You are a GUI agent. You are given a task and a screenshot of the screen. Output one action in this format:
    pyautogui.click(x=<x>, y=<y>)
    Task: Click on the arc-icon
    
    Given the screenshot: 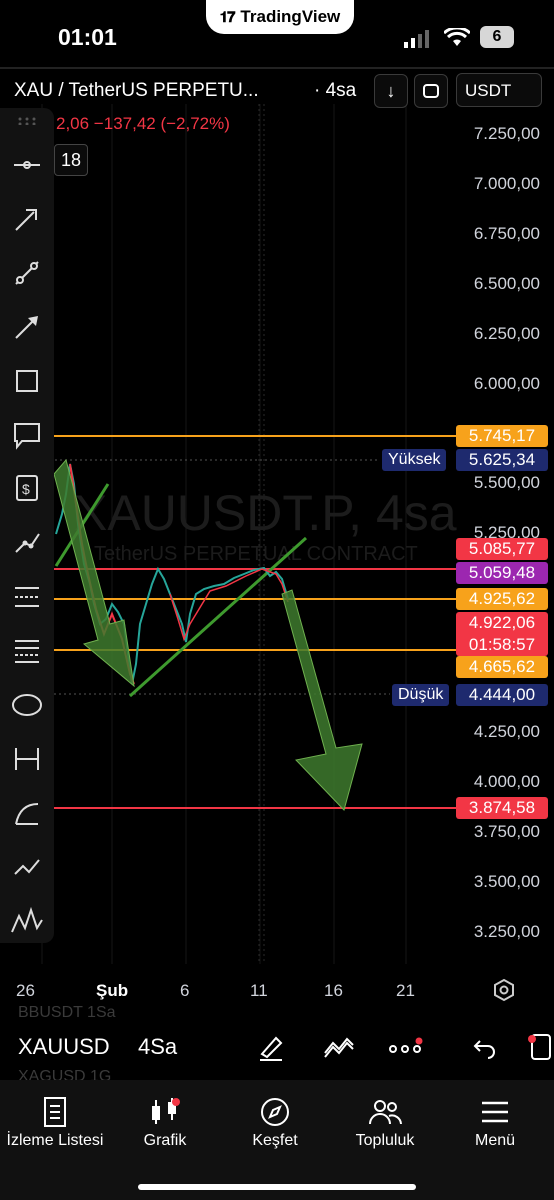 What is the action you would take?
    pyautogui.click(x=27, y=813)
    